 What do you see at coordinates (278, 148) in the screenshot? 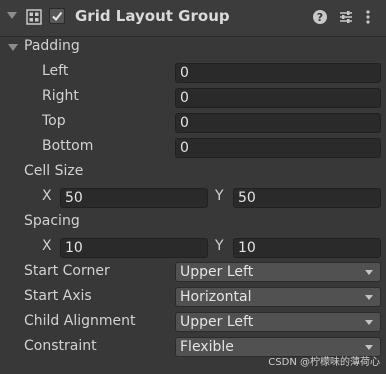
I see `padding-bottom-field: 0` at bounding box center [278, 148].